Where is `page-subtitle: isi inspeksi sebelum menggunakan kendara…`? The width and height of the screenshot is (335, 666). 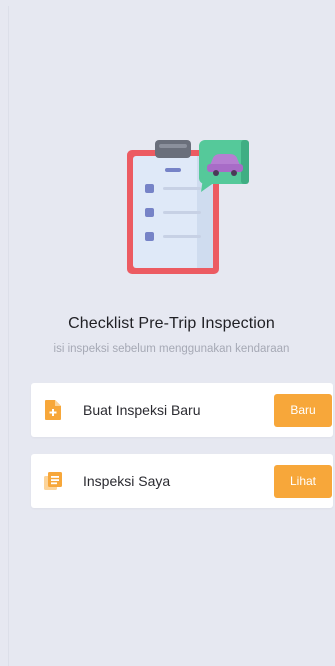 page-subtitle: isi inspeksi sebelum menggunakan kendara… is located at coordinates (171, 349).